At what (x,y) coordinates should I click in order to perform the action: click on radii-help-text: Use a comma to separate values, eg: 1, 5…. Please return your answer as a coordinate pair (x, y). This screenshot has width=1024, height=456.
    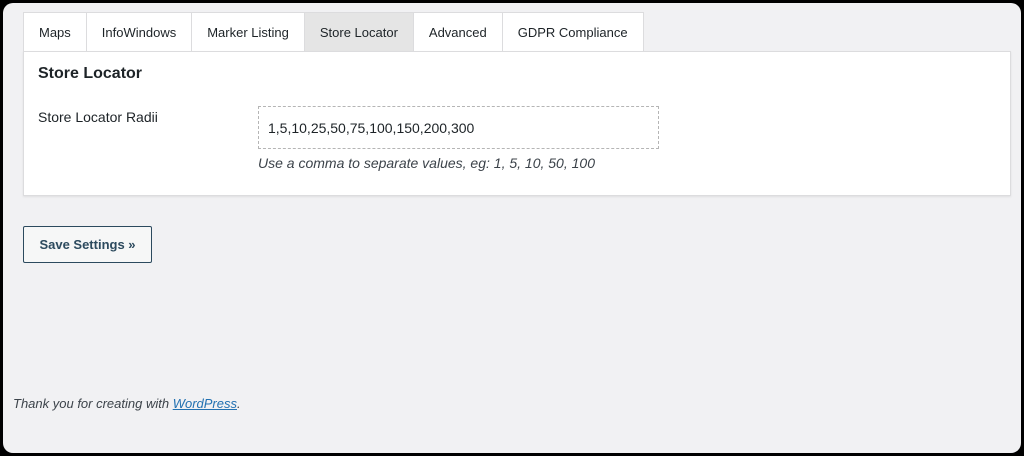
    Looking at the image, I should click on (426, 163).